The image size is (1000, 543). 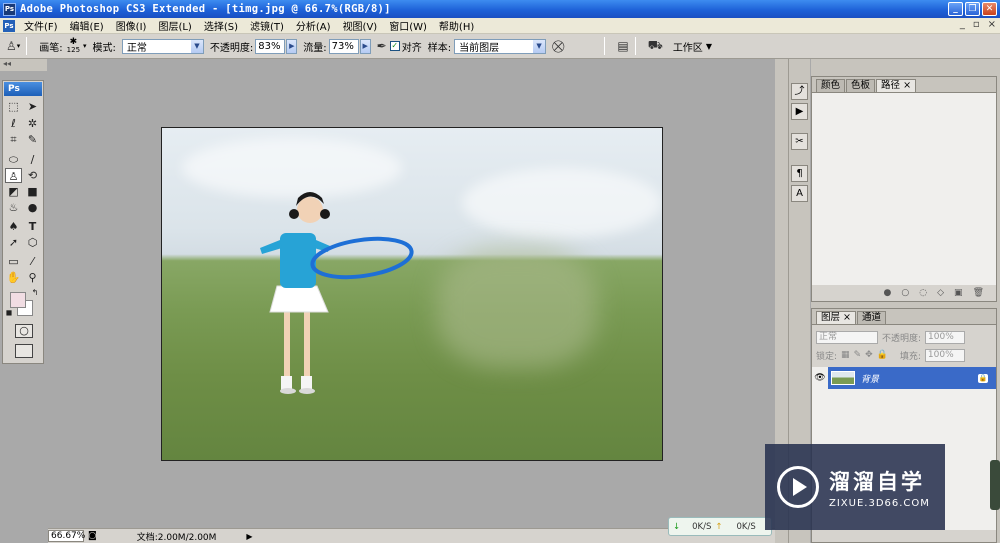 I want to click on tab-color: 颜色, so click(x=831, y=85).